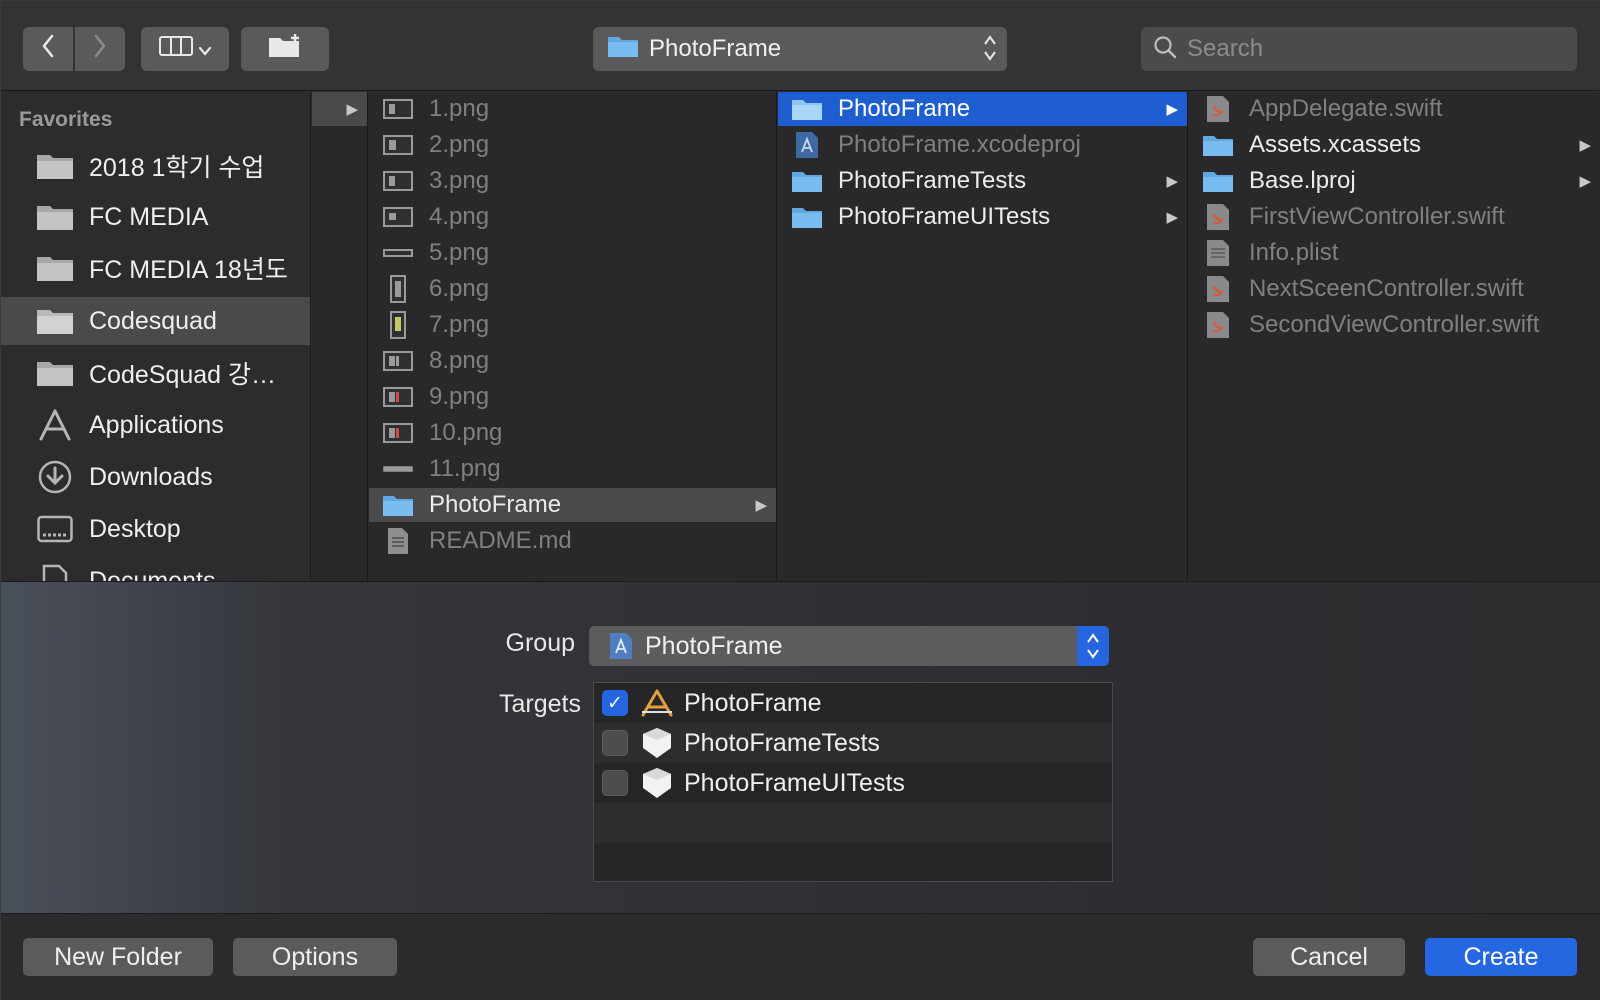  What do you see at coordinates (800, 956) in the screenshot?
I see `dialog-footer: New Folder Options Cancel Create` at bounding box center [800, 956].